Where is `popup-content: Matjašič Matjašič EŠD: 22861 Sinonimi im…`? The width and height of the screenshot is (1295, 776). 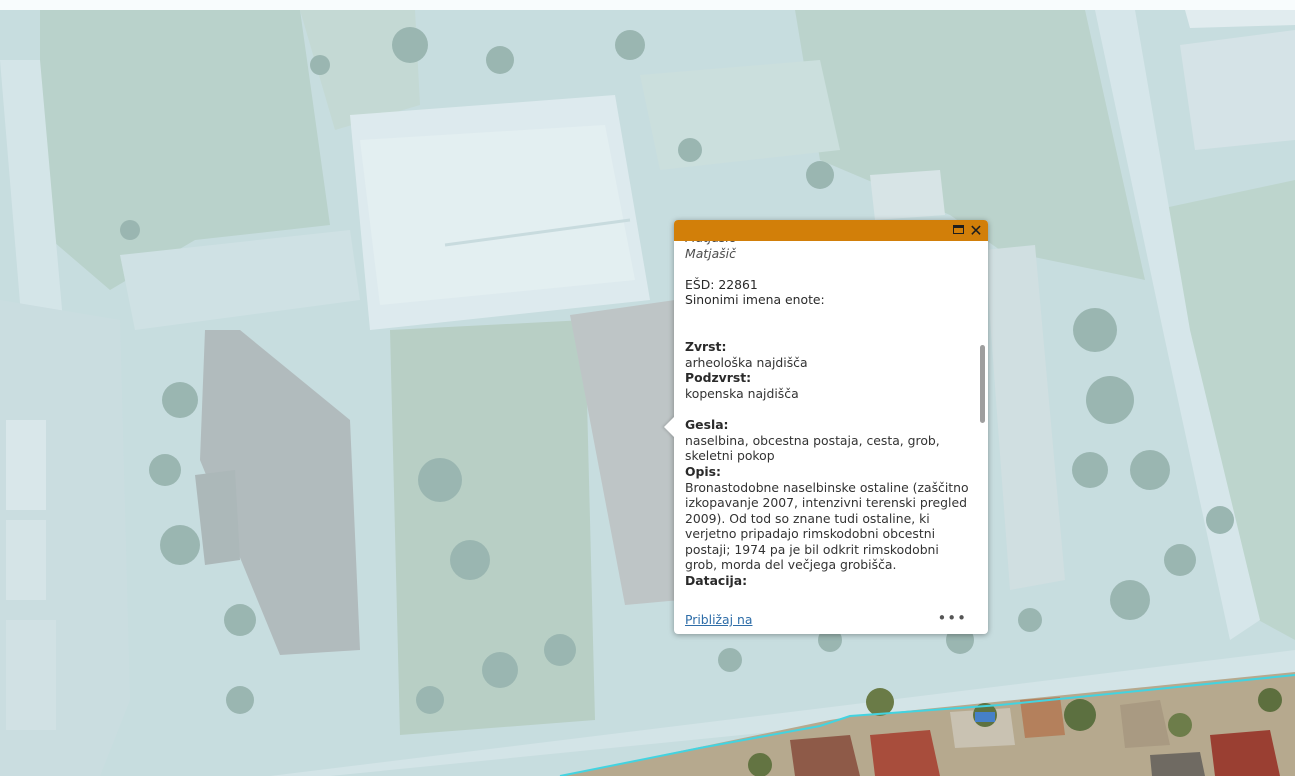
popup-content: Matjašič Matjašič EŠD: 22861 Sinonimi im… is located at coordinates (827, 415).